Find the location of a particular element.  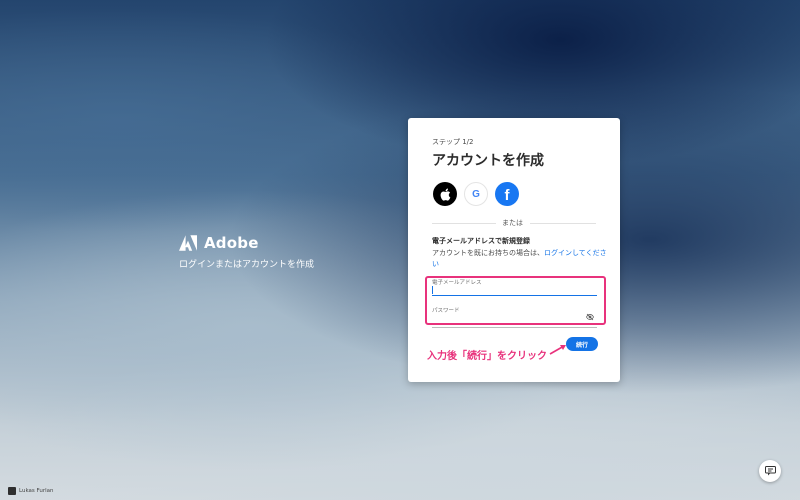

google-icon: G is located at coordinates (476, 194).